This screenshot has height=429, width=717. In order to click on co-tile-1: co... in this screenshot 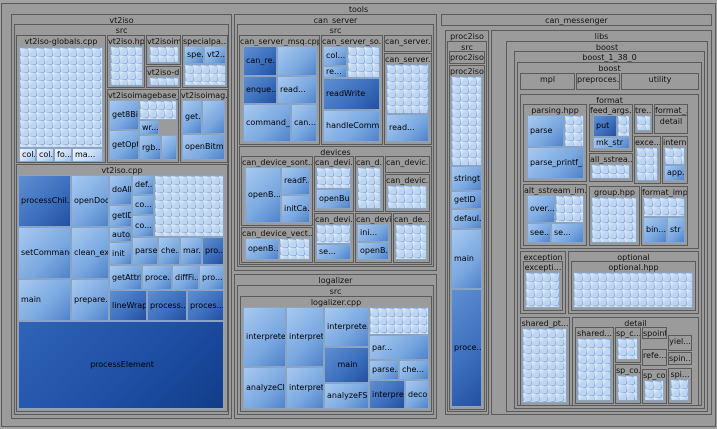, I will do `click(143, 205)`.